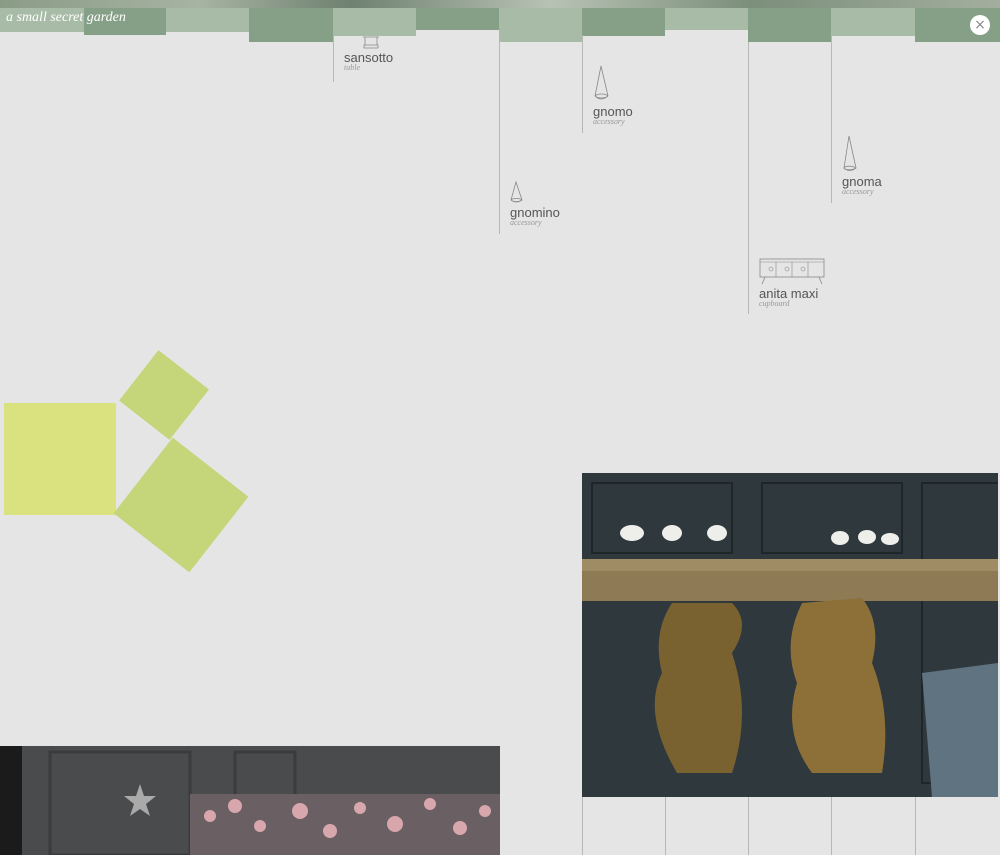 The width and height of the screenshot is (1000, 855). I want to click on table-icon, so click(371, 42).